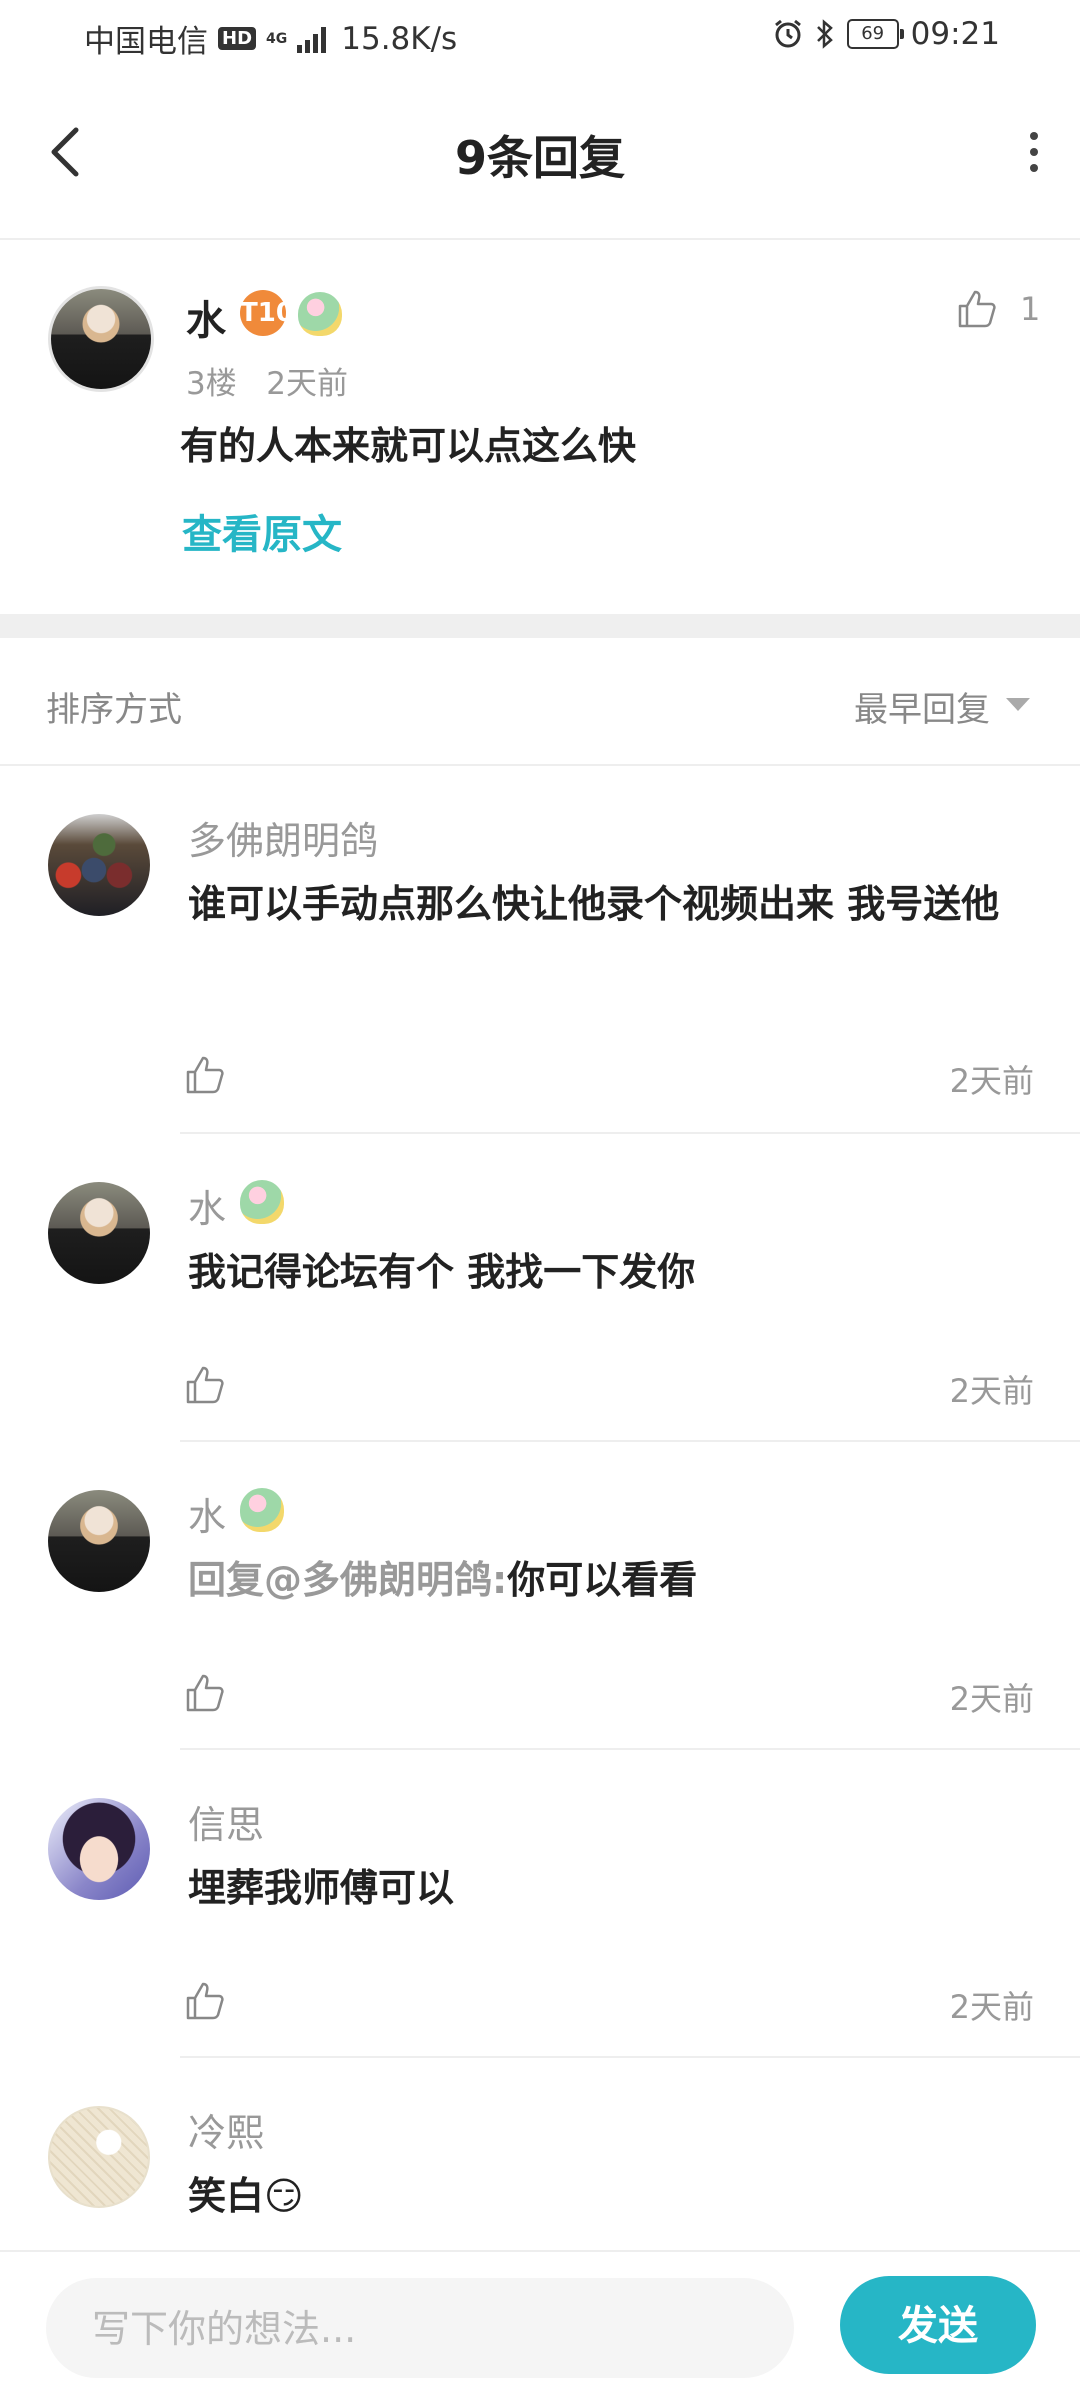  What do you see at coordinates (312, 39) in the screenshot?
I see `signal-icon` at bounding box center [312, 39].